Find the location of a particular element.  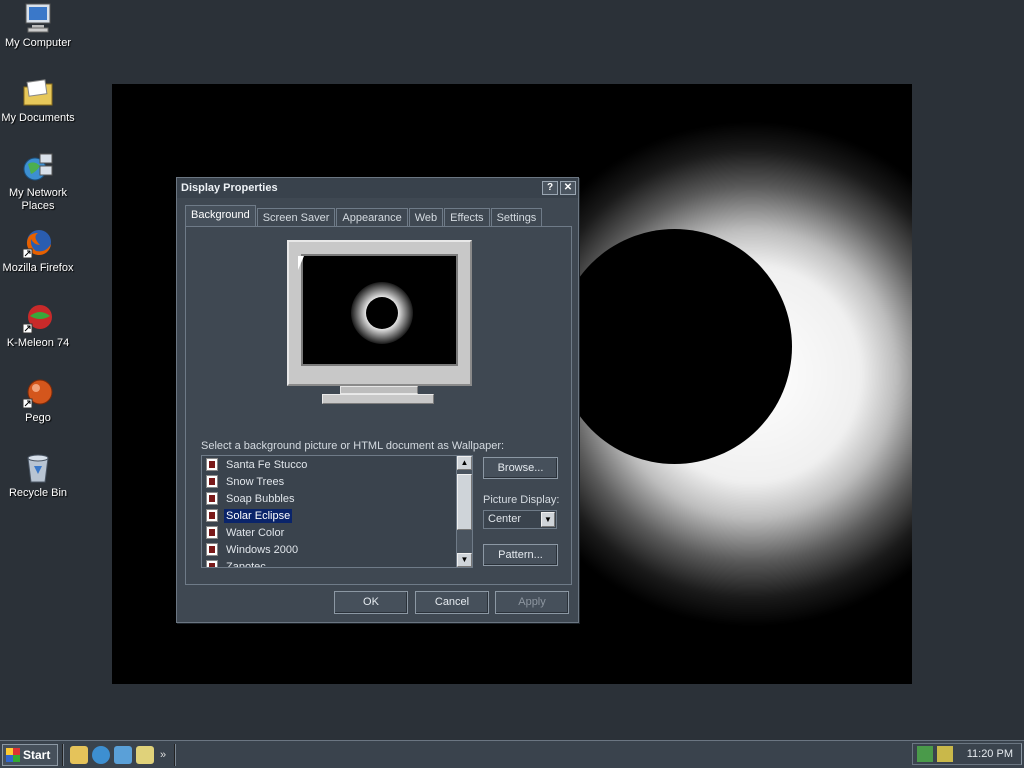

desktop-icon-label: My Documents is located at coordinates (38, 118).